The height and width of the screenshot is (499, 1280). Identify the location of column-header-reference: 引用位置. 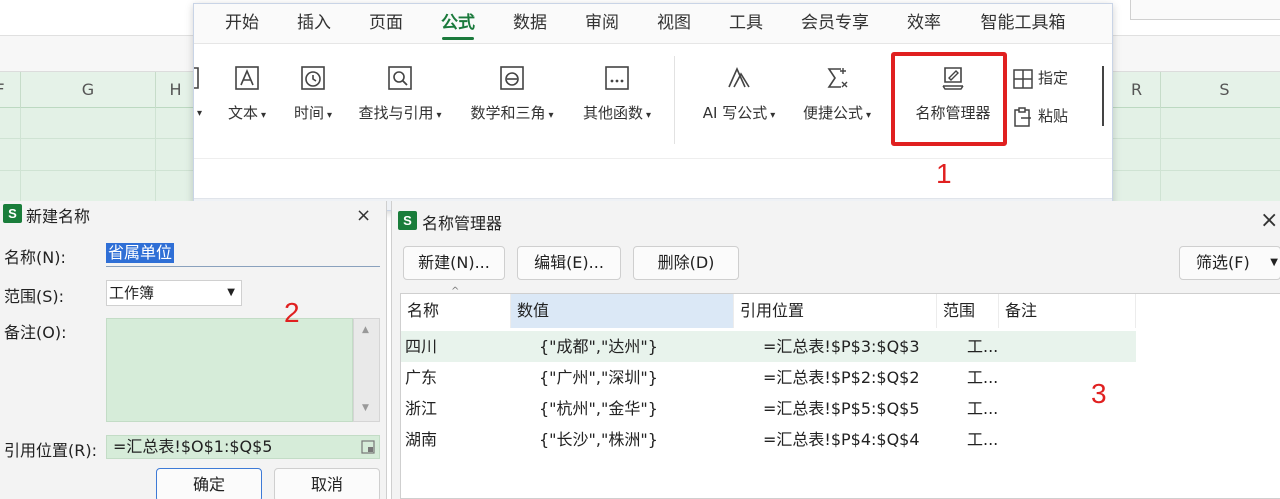
(835, 311).